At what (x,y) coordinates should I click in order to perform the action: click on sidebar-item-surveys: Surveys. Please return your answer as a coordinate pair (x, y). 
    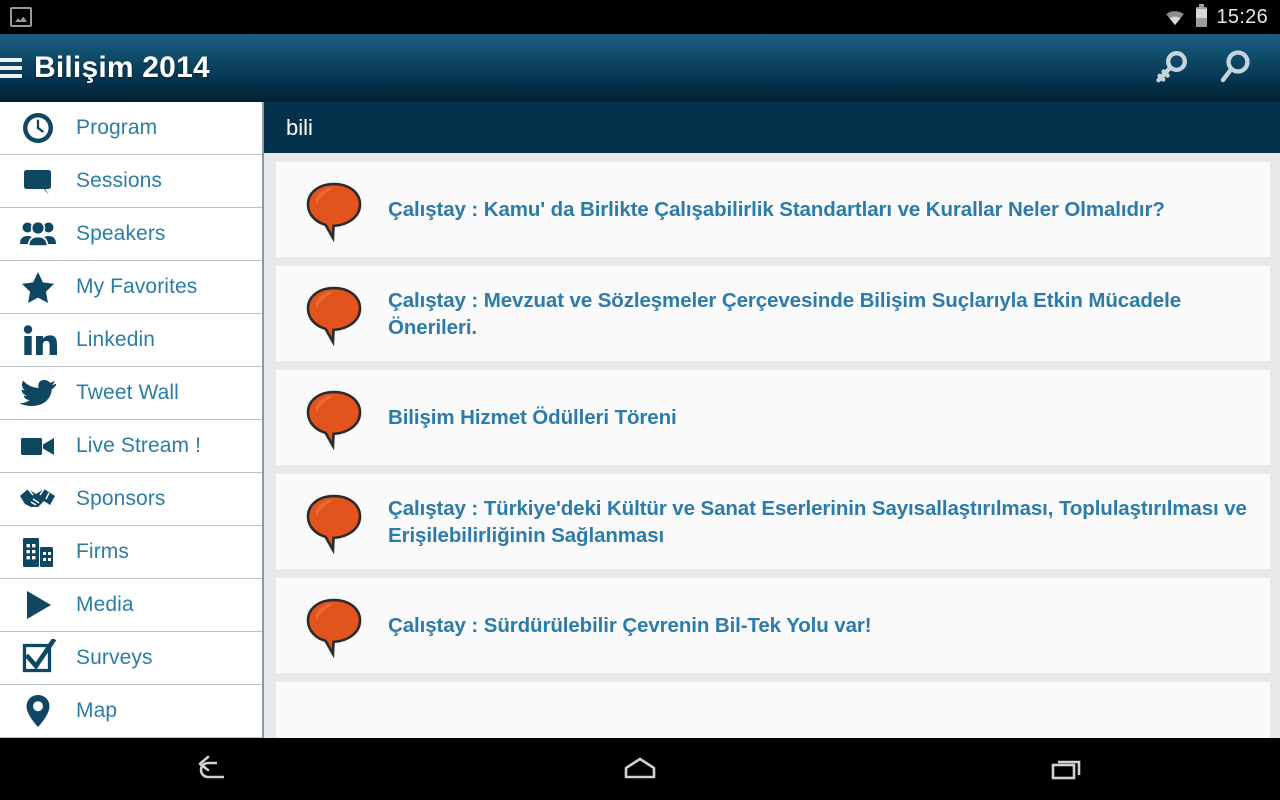
    Looking at the image, I should click on (131, 658).